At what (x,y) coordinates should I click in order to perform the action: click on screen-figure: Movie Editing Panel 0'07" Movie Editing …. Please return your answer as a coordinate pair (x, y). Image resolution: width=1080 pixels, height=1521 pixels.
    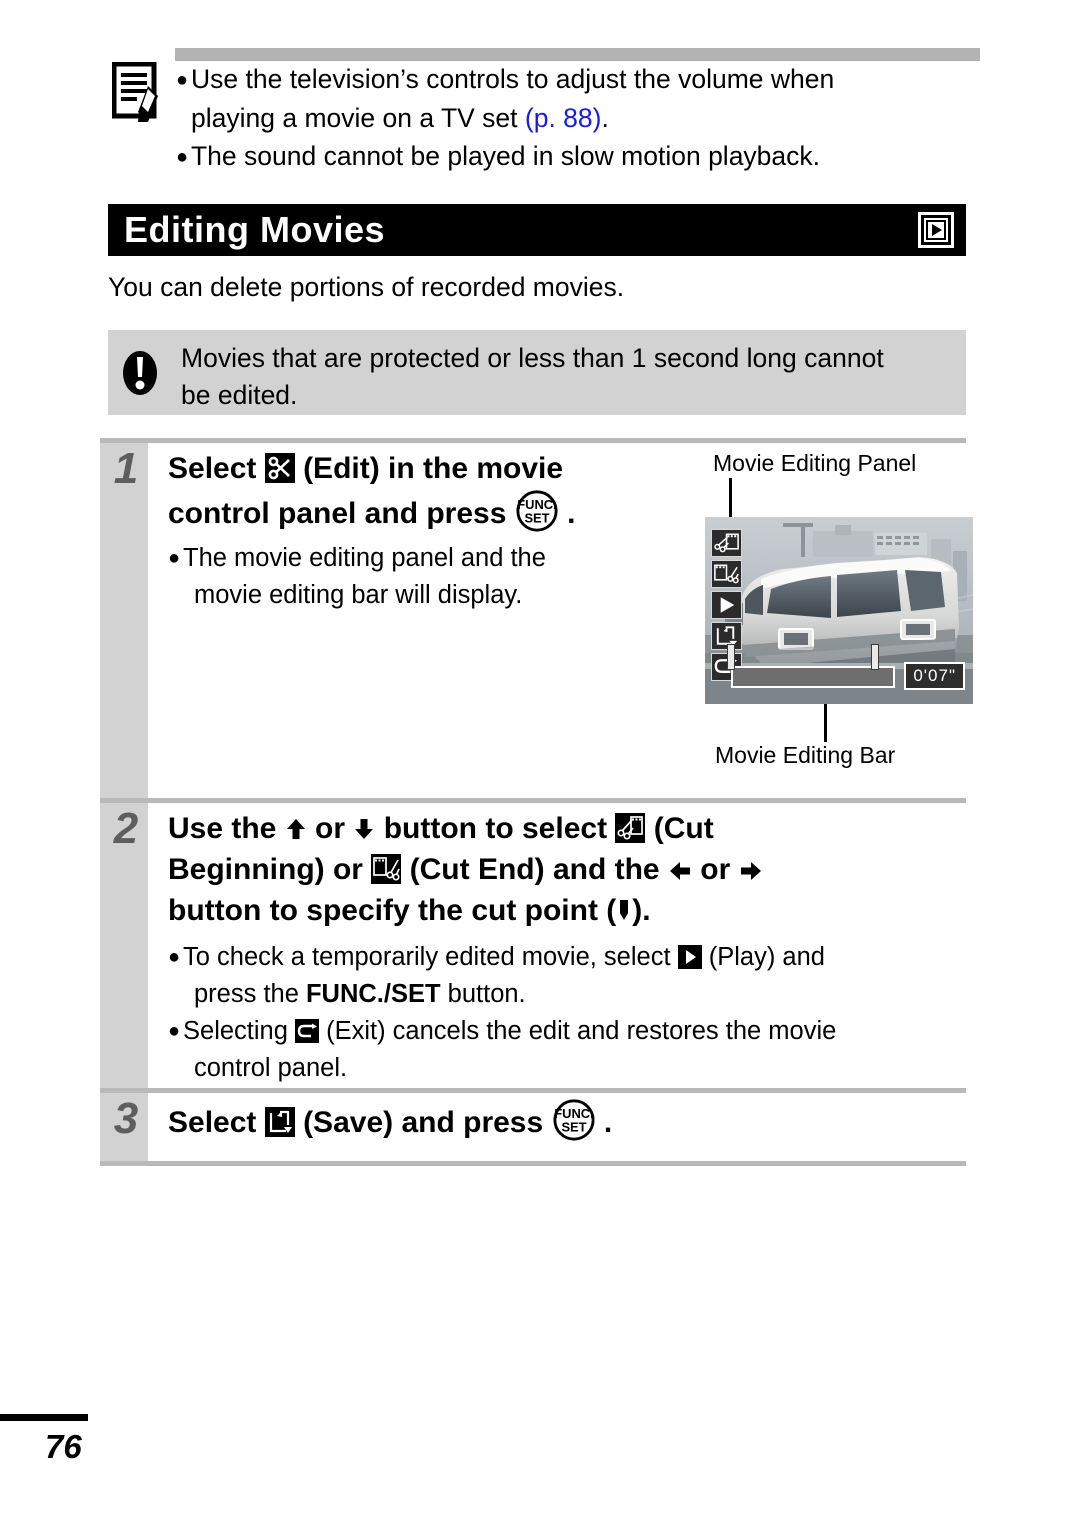
    Looking at the image, I should click on (839, 612).